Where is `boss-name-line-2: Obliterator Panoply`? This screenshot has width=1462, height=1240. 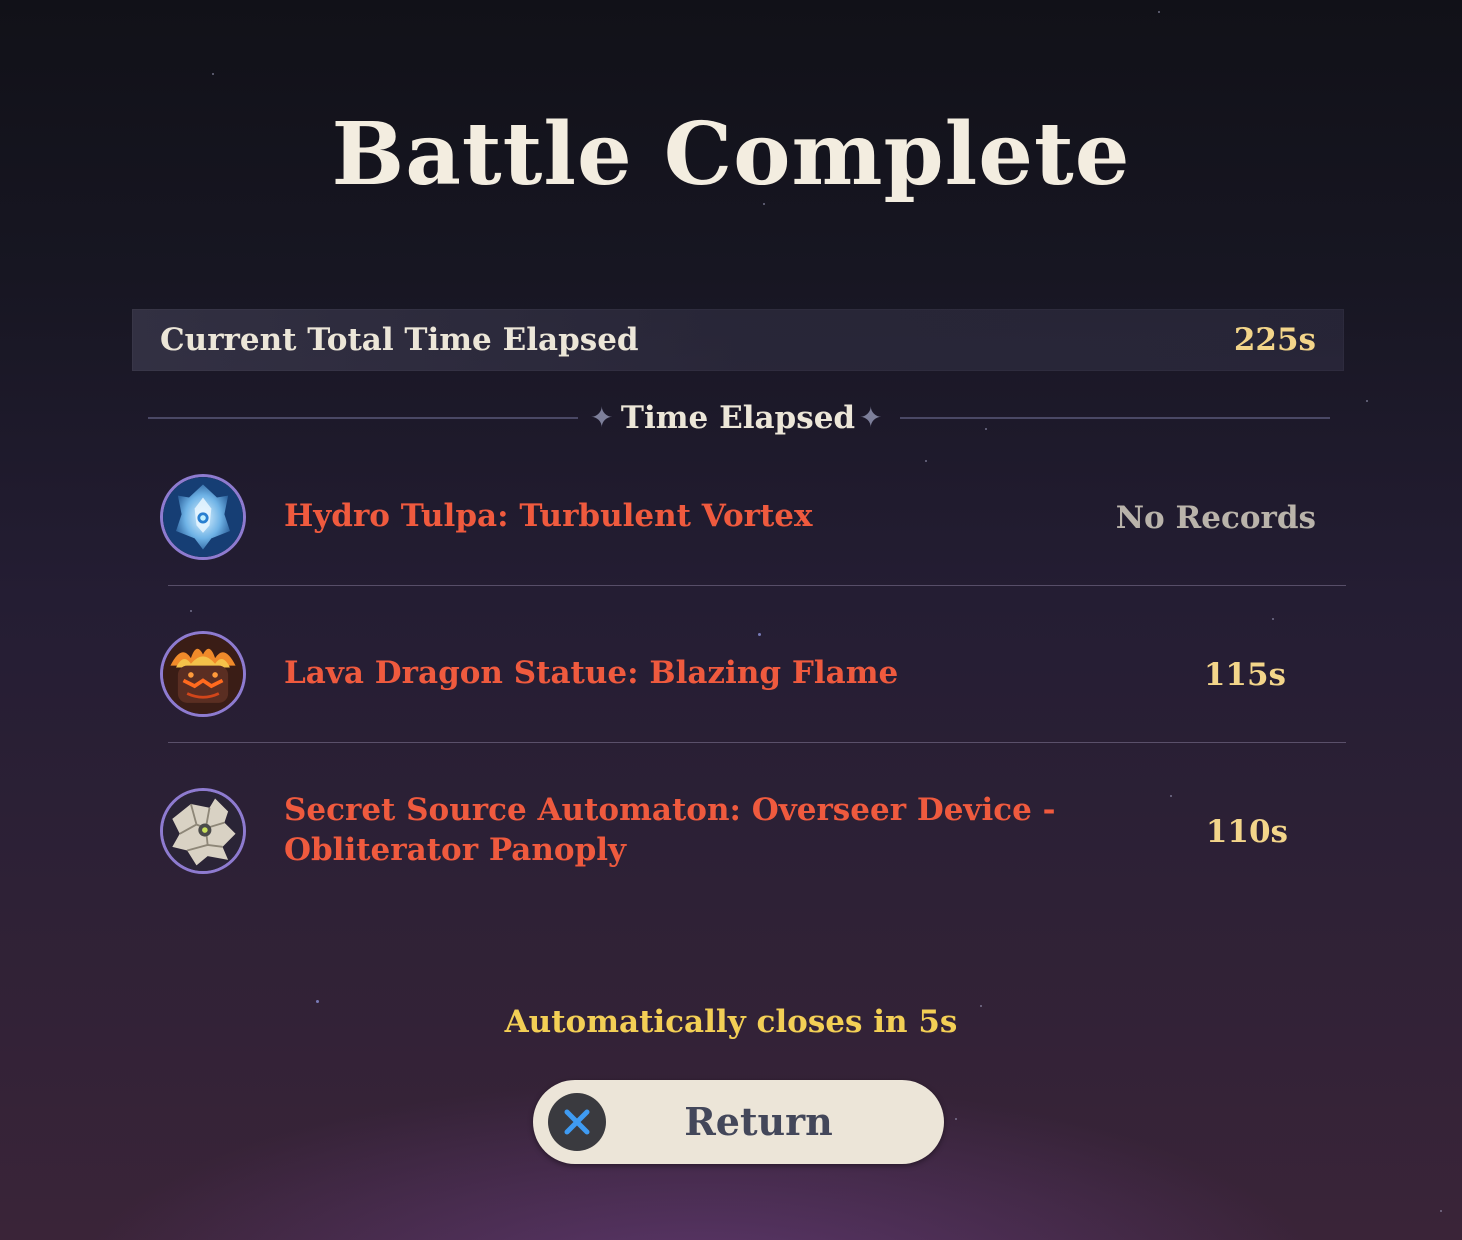 boss-name-line-2: Obliterator Panoply is located at coordinates (455, 850).